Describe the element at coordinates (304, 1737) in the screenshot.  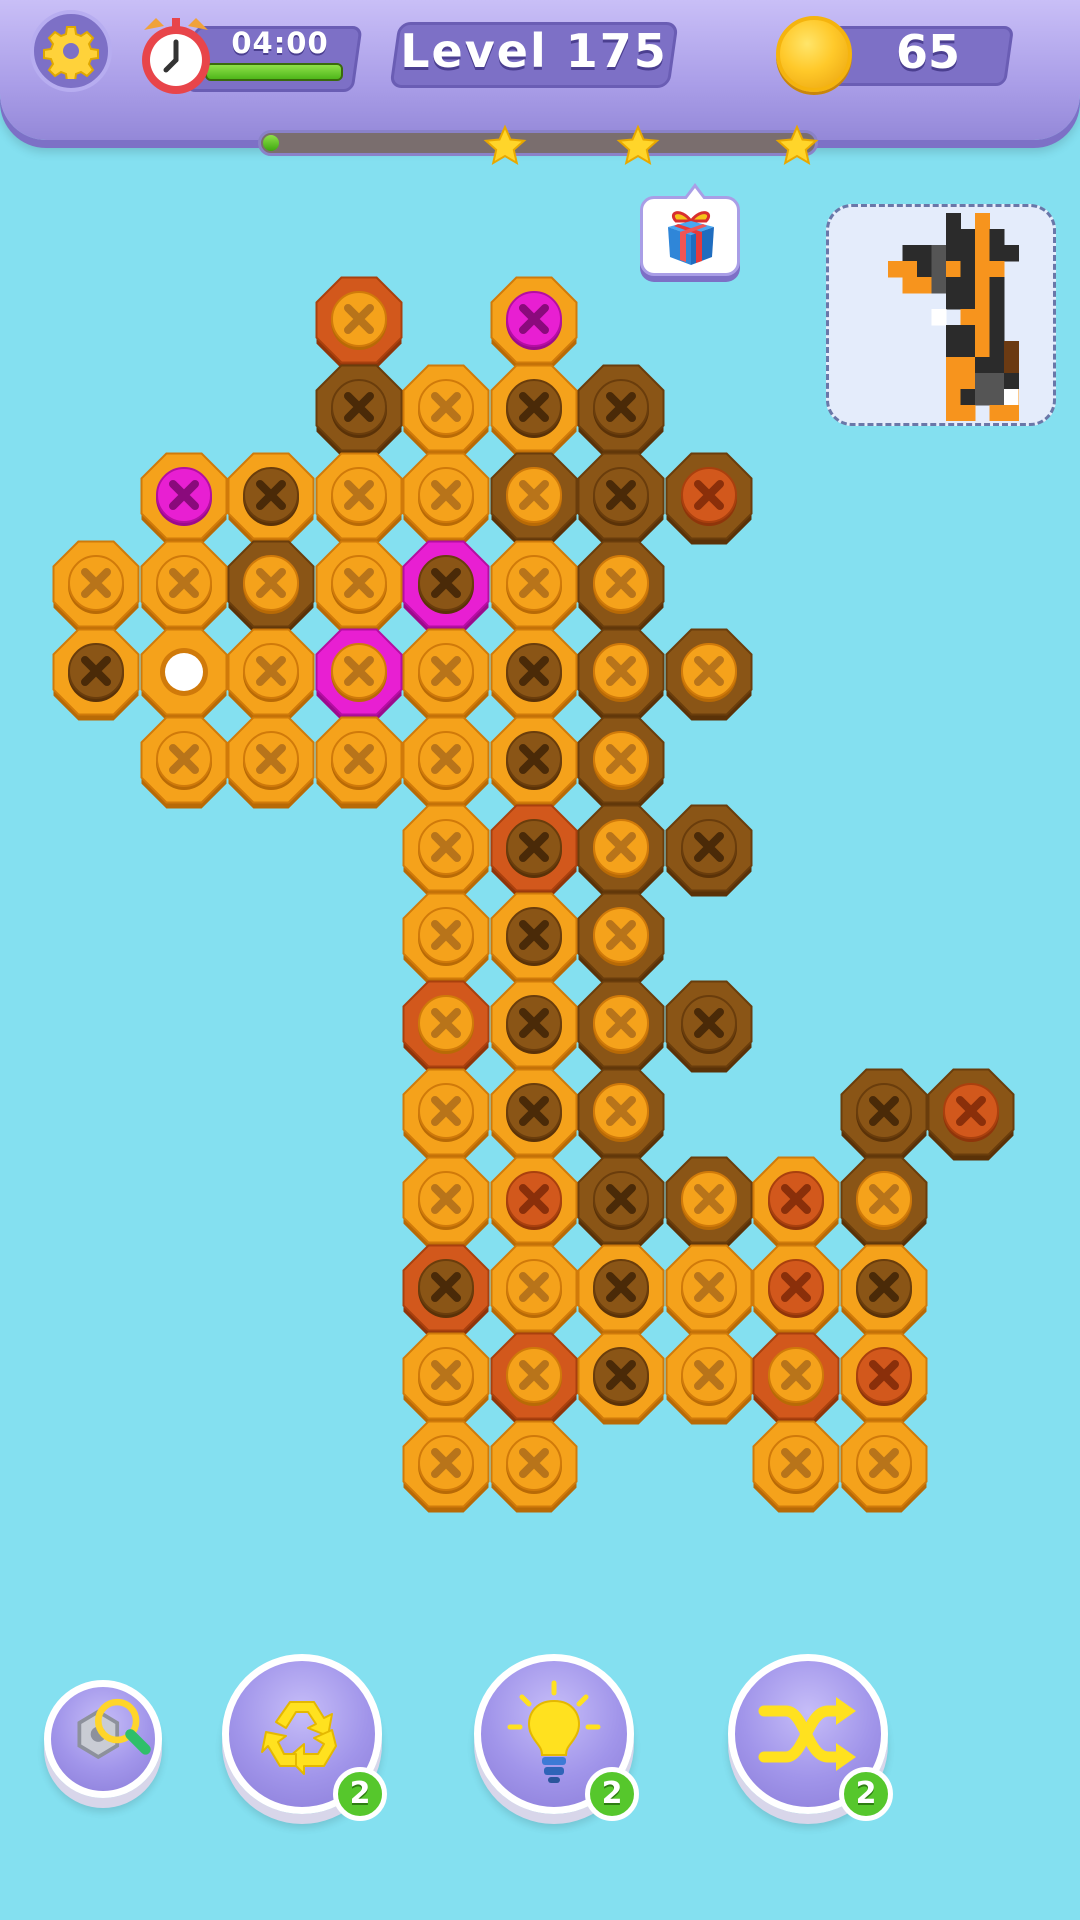
I see `recycle-tool-button: 2` at that location.